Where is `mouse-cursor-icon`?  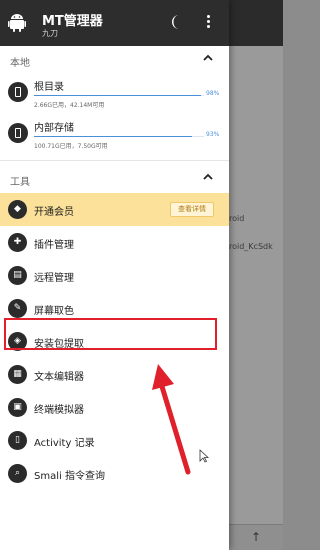
mouse-cursor-icon is located at coordinates (204, 456).